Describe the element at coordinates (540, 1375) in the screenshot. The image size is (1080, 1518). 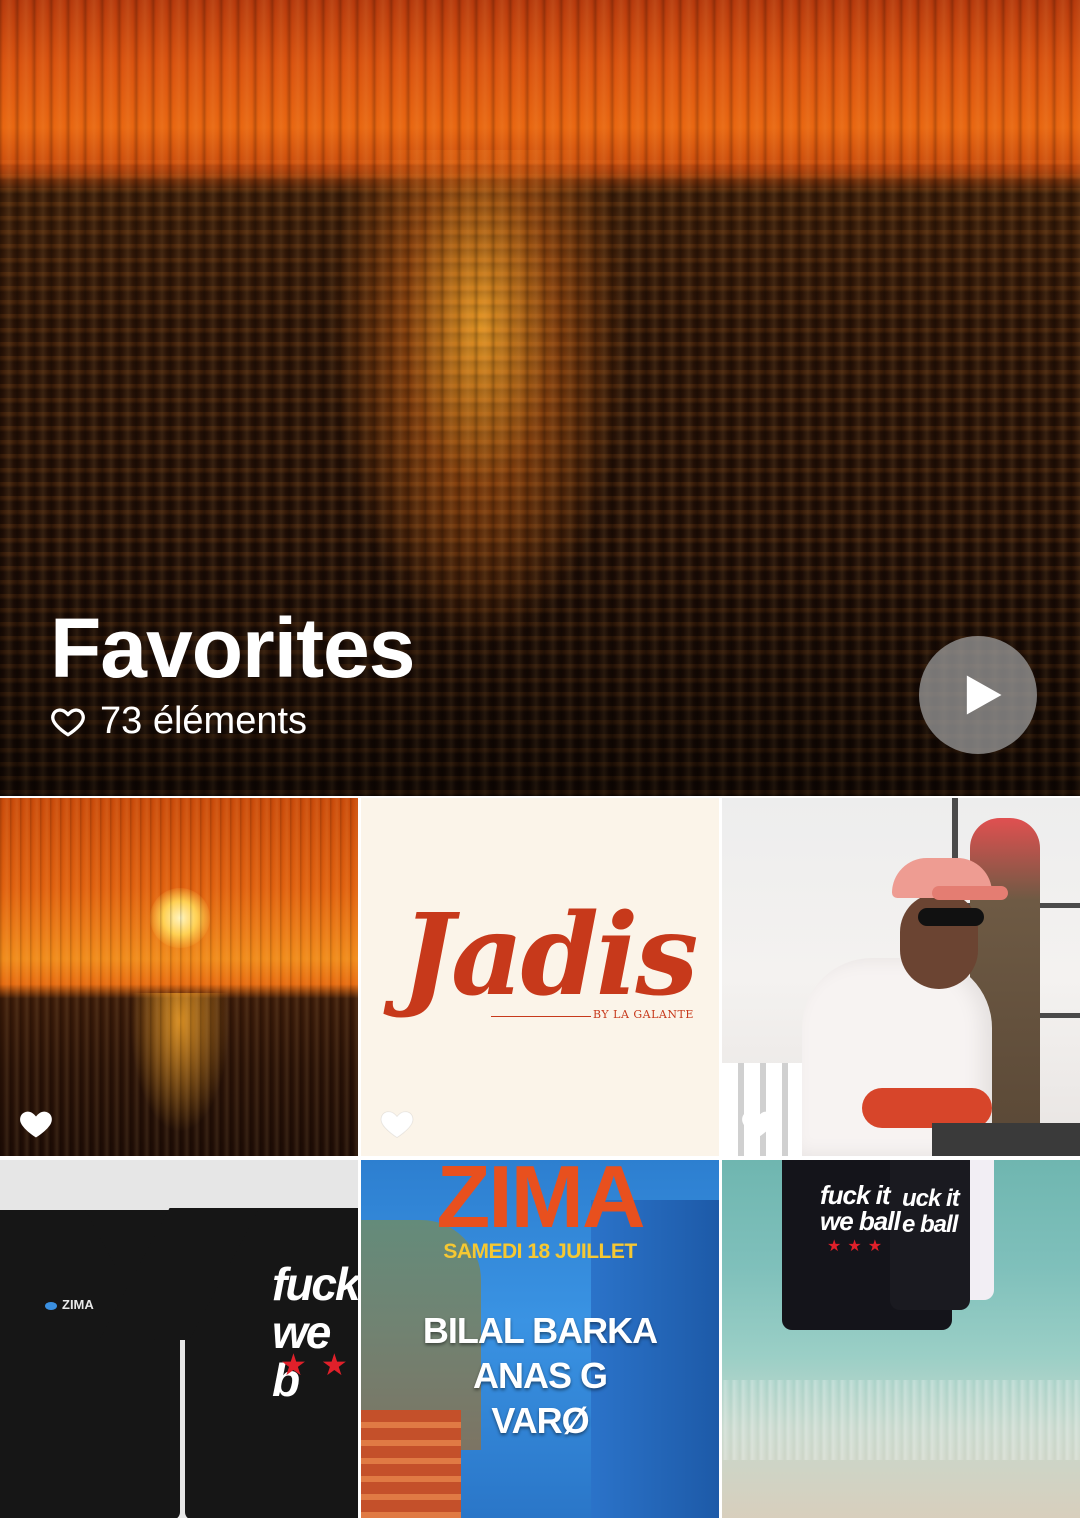
I see `poster-artist: ANAS G` at that location.